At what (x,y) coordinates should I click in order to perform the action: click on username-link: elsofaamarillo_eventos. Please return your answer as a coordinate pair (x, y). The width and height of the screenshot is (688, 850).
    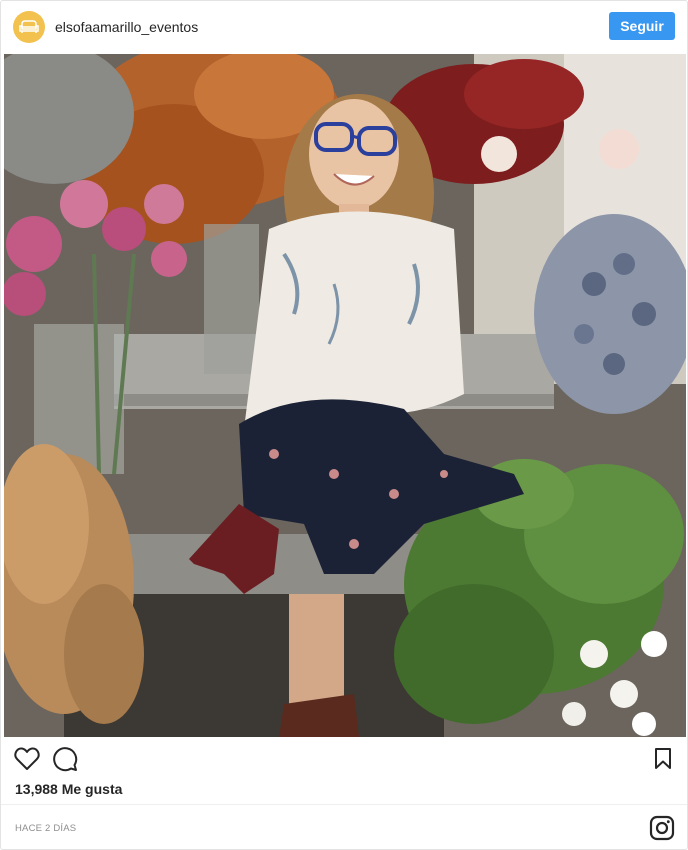
    Looking at the image, I should click on (126, 27).